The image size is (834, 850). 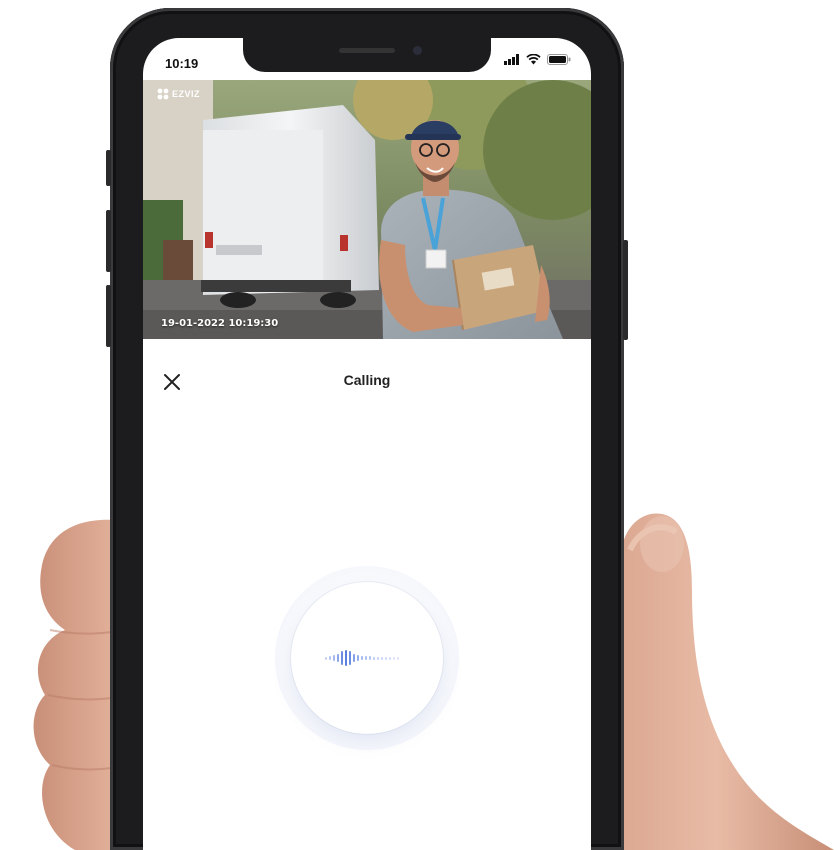 What do you see at coordinates (108, 168) in the screenshot?
I see `phone-side-button` at bounding box center [108, 168].